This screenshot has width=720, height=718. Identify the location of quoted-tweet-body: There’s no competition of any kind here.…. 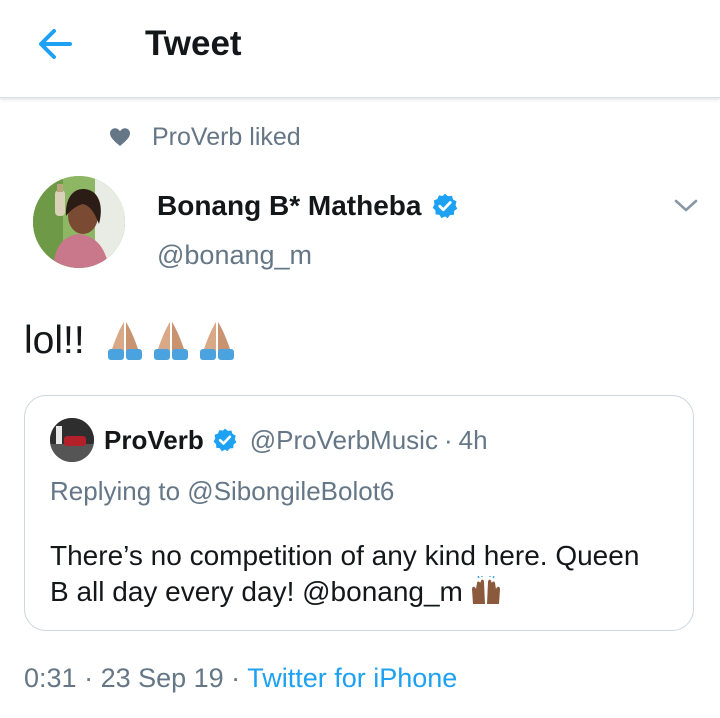
(365, 574).